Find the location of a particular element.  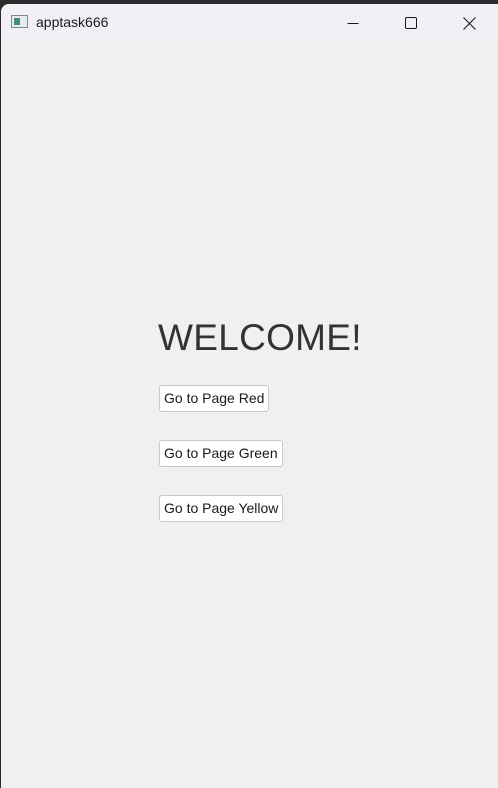

title-bar: apptask666 is located at coordinates (249, 23).